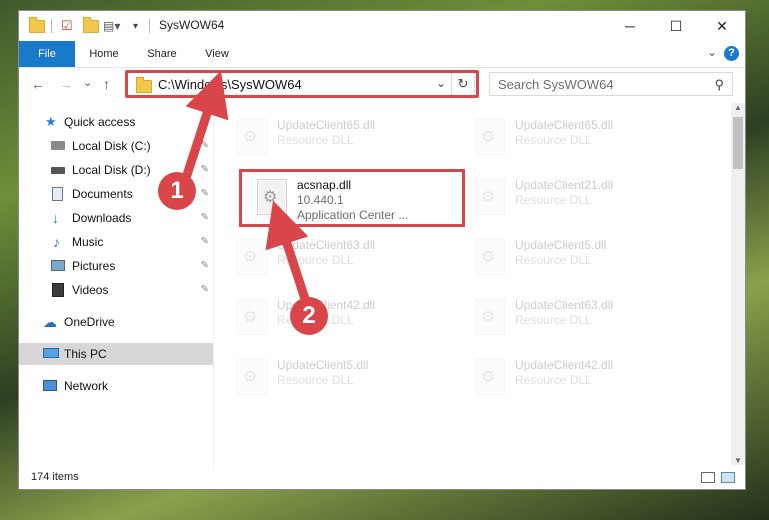 This screenshot has width=769, height=520. Describe the element at coordinates (246, 187) in the screenshot. I see `annotation-arrows` at that location.